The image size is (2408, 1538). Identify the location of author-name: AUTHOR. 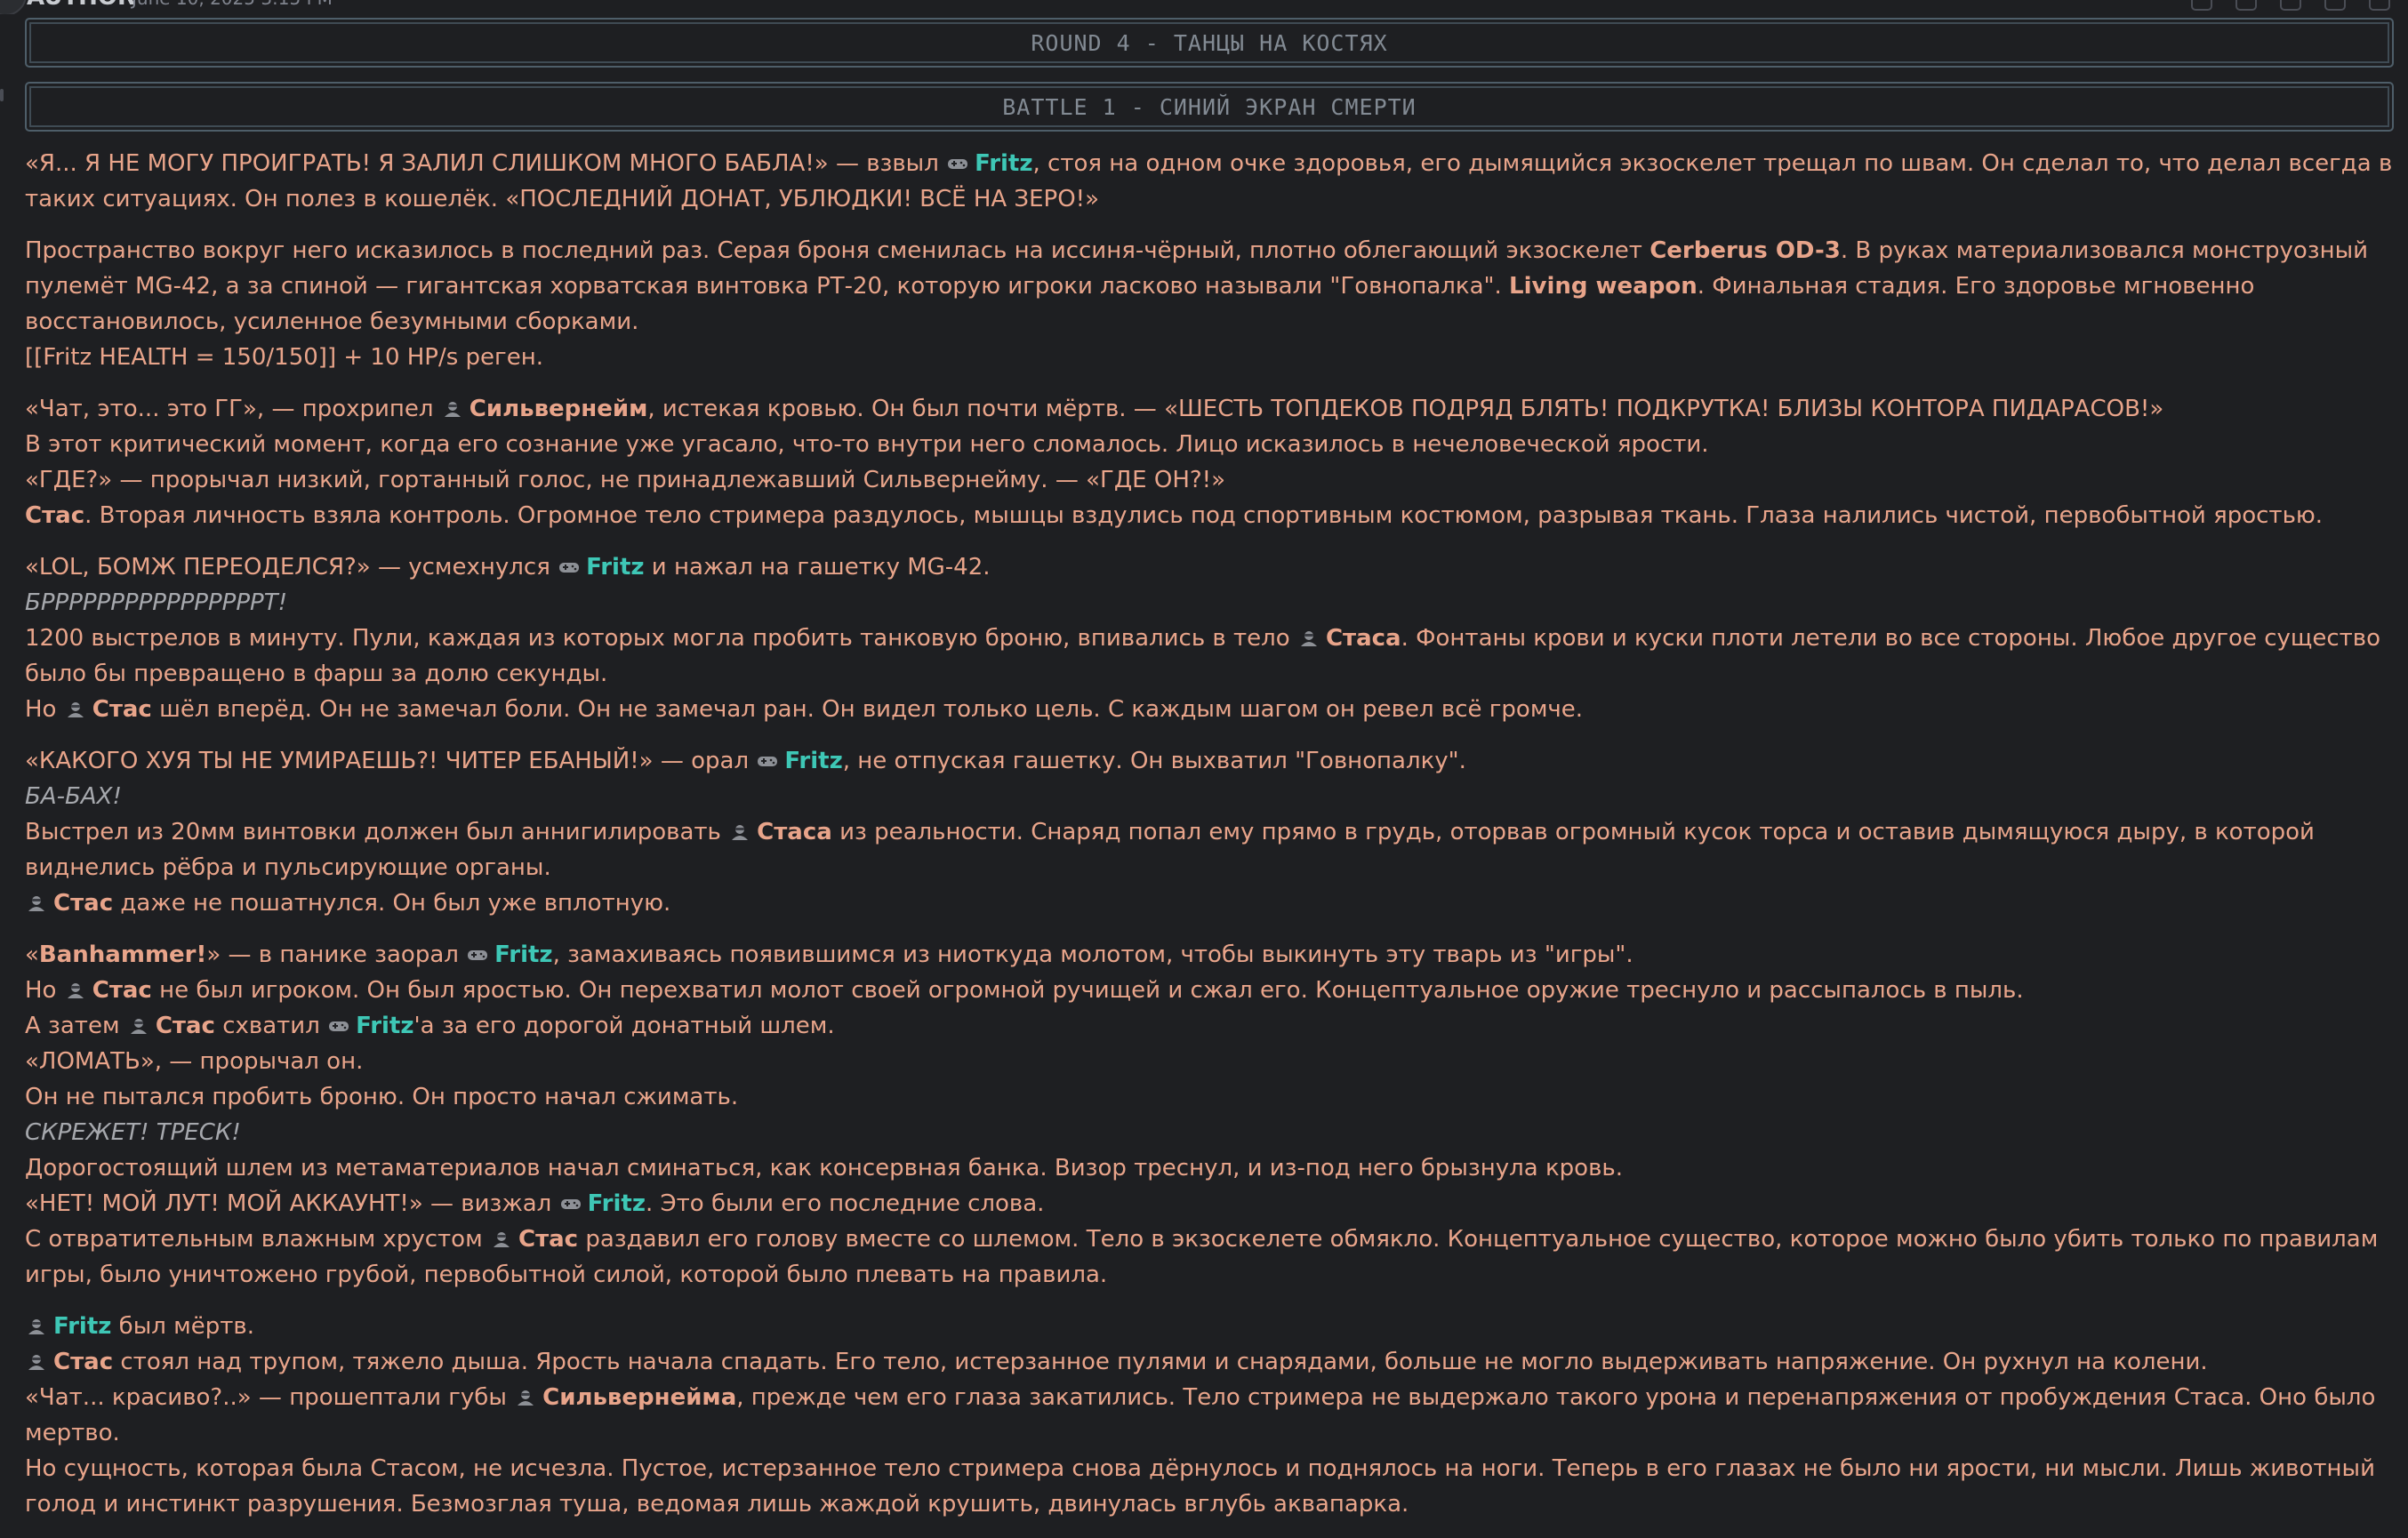
(81, 6).